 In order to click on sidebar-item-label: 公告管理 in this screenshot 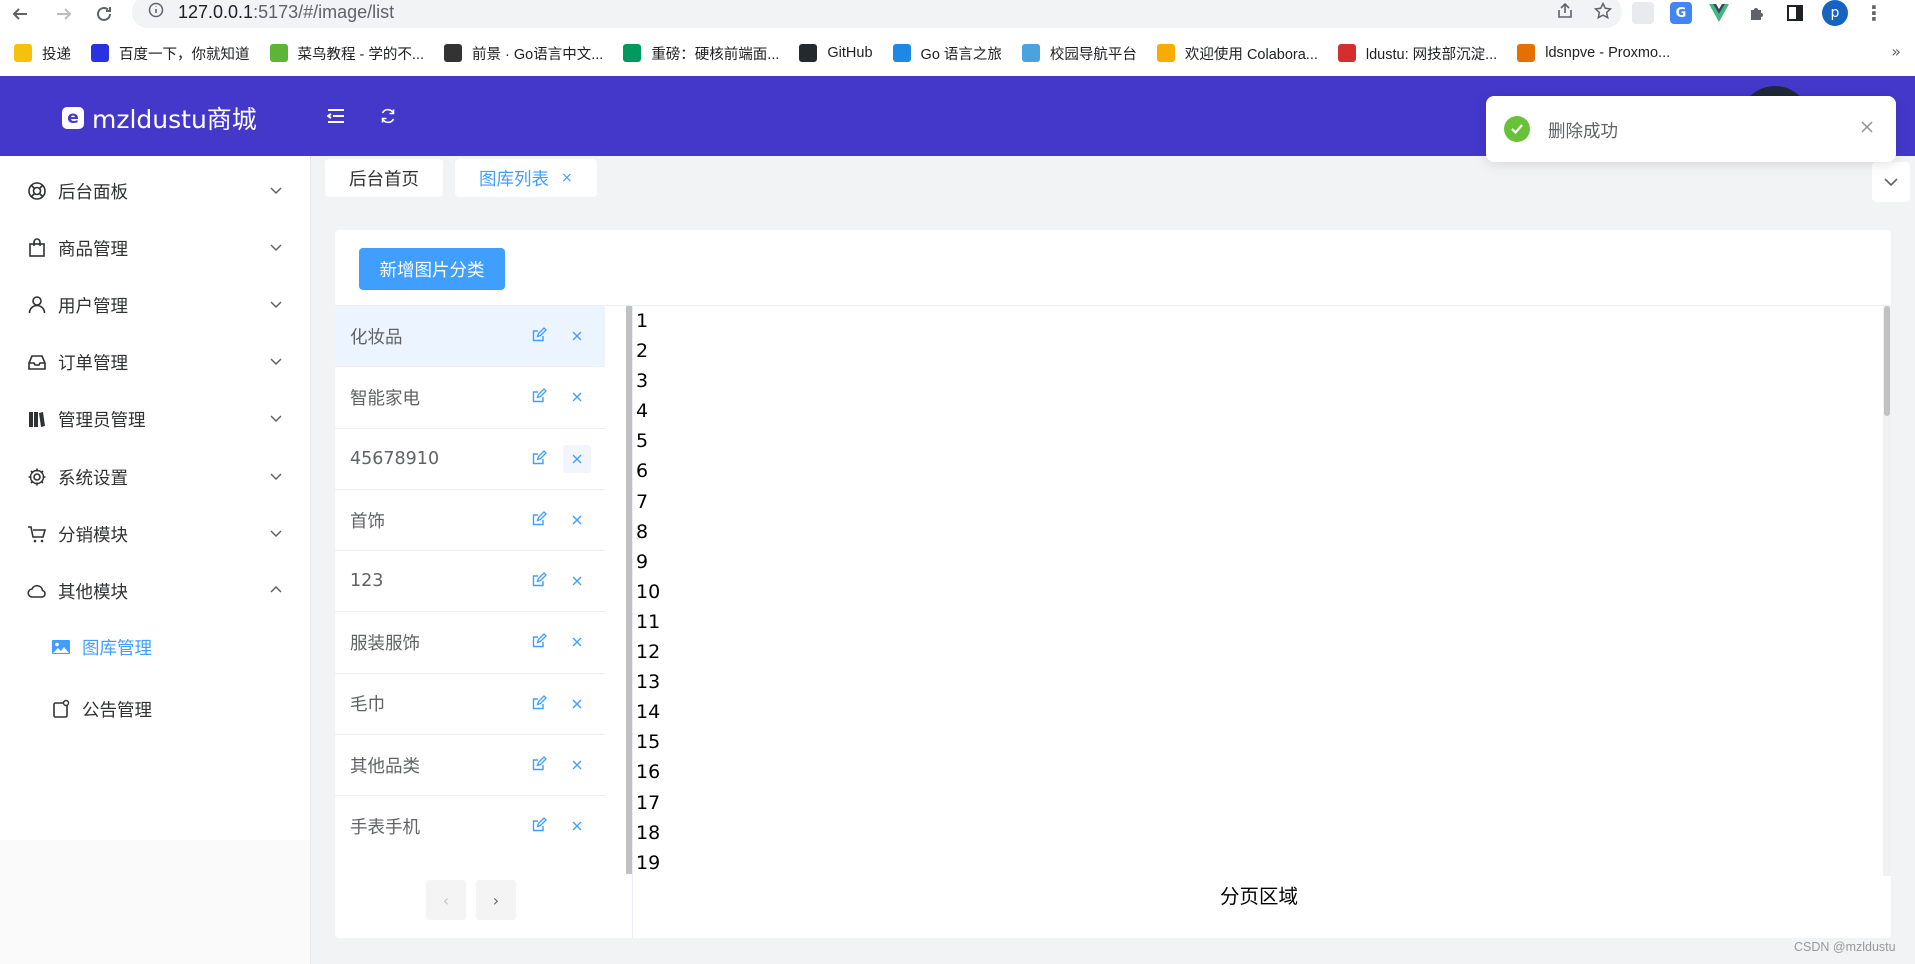, I will do `click(117, 710)`.